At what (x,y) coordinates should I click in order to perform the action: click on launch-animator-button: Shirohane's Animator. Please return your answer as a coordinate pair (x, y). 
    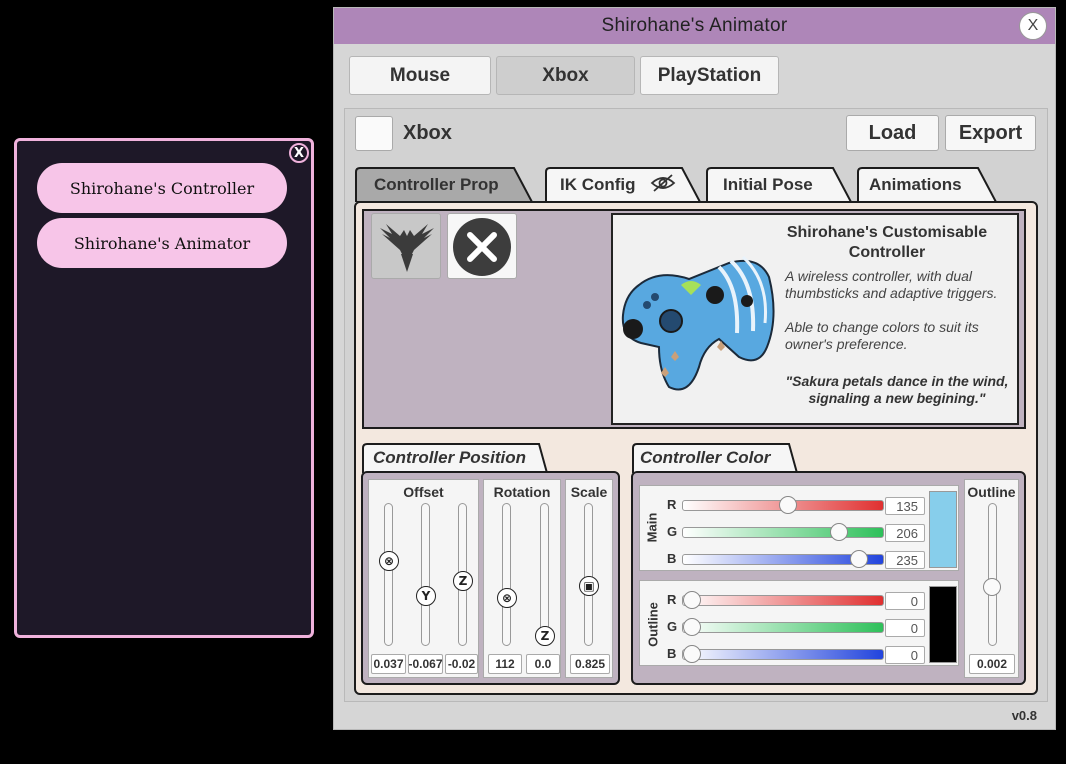
    Looking at the image, I should click on (162, 243).